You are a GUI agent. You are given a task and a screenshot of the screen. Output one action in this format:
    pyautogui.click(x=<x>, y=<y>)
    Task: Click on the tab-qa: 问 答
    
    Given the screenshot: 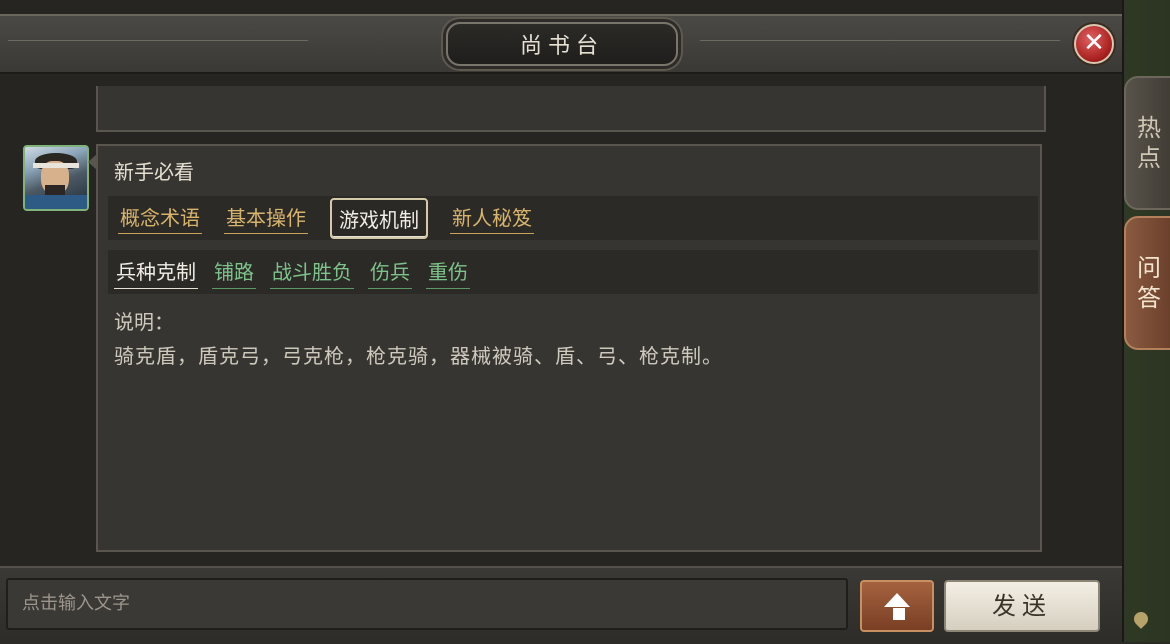 What is the action you would take?
    pyautogui.click(x=1147, y=283)
    